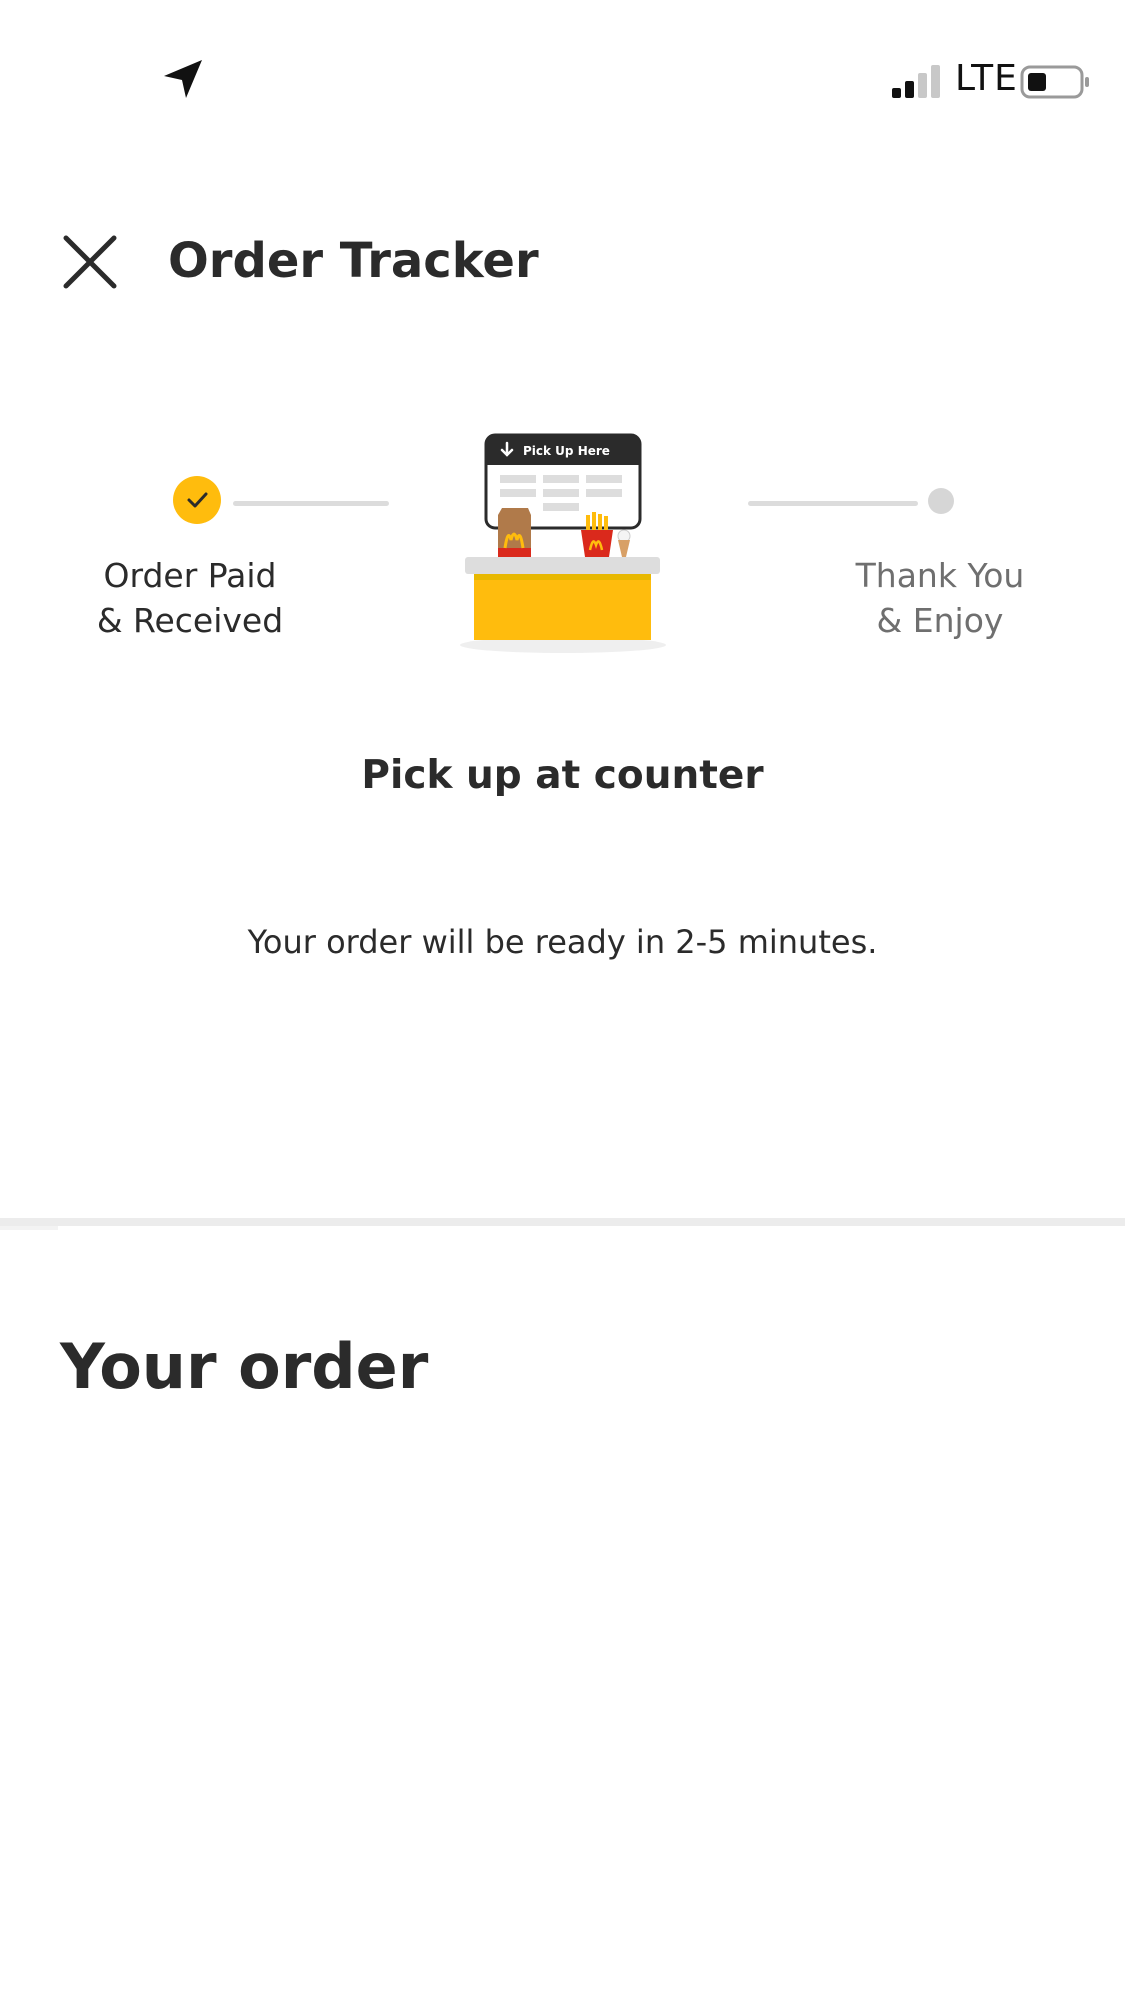 Image resolution: width=1125 pixels, height=2000 pixels. What do you see at coordinates (941, 501) in the screenshot?
I see `step-pending-indicator` at bounding box center [941, 501].